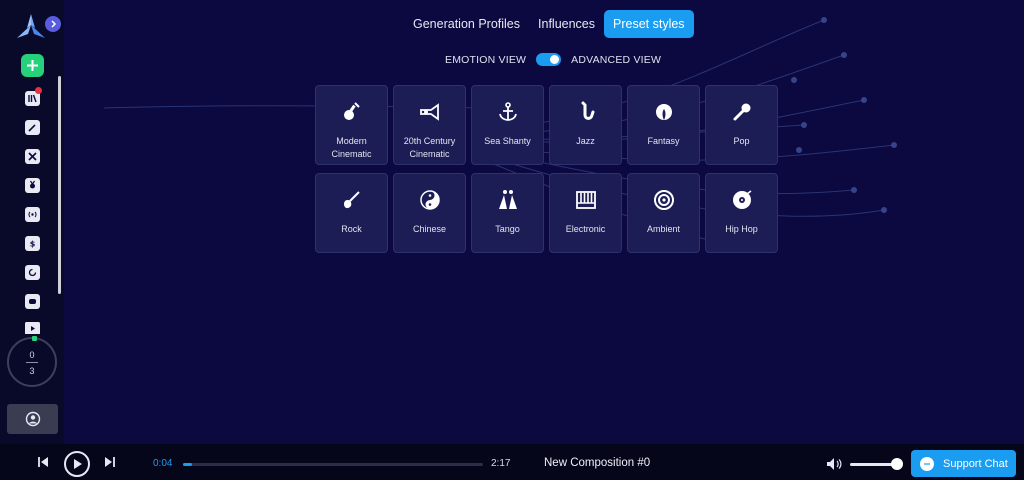 The height and width of the screenshot is (480, 1024). I want to click on style-card-hip-hop: Hip Hop, so click(741, 213).